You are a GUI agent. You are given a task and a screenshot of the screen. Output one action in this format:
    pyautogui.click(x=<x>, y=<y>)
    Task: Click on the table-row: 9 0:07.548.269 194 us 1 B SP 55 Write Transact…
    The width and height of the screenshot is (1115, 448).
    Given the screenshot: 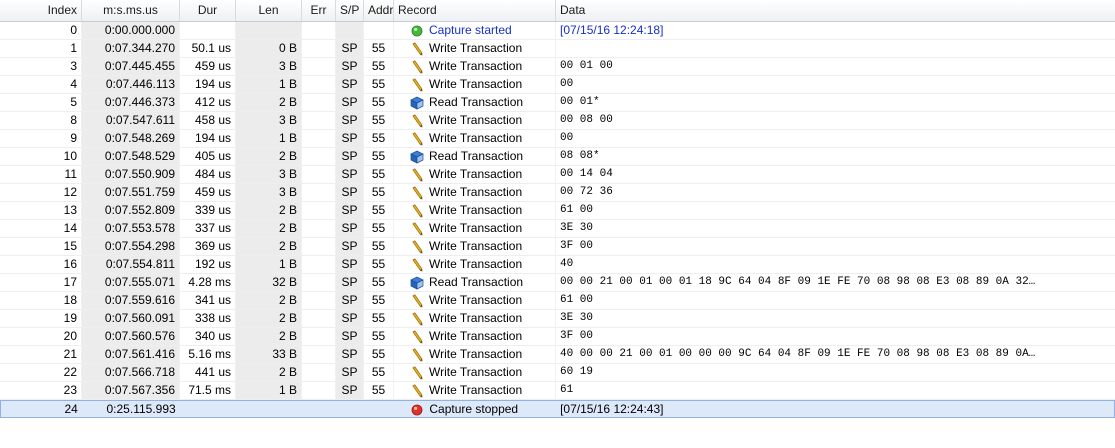 What is the action you would take?
    pyautogui.click(x=557, y=139)
    